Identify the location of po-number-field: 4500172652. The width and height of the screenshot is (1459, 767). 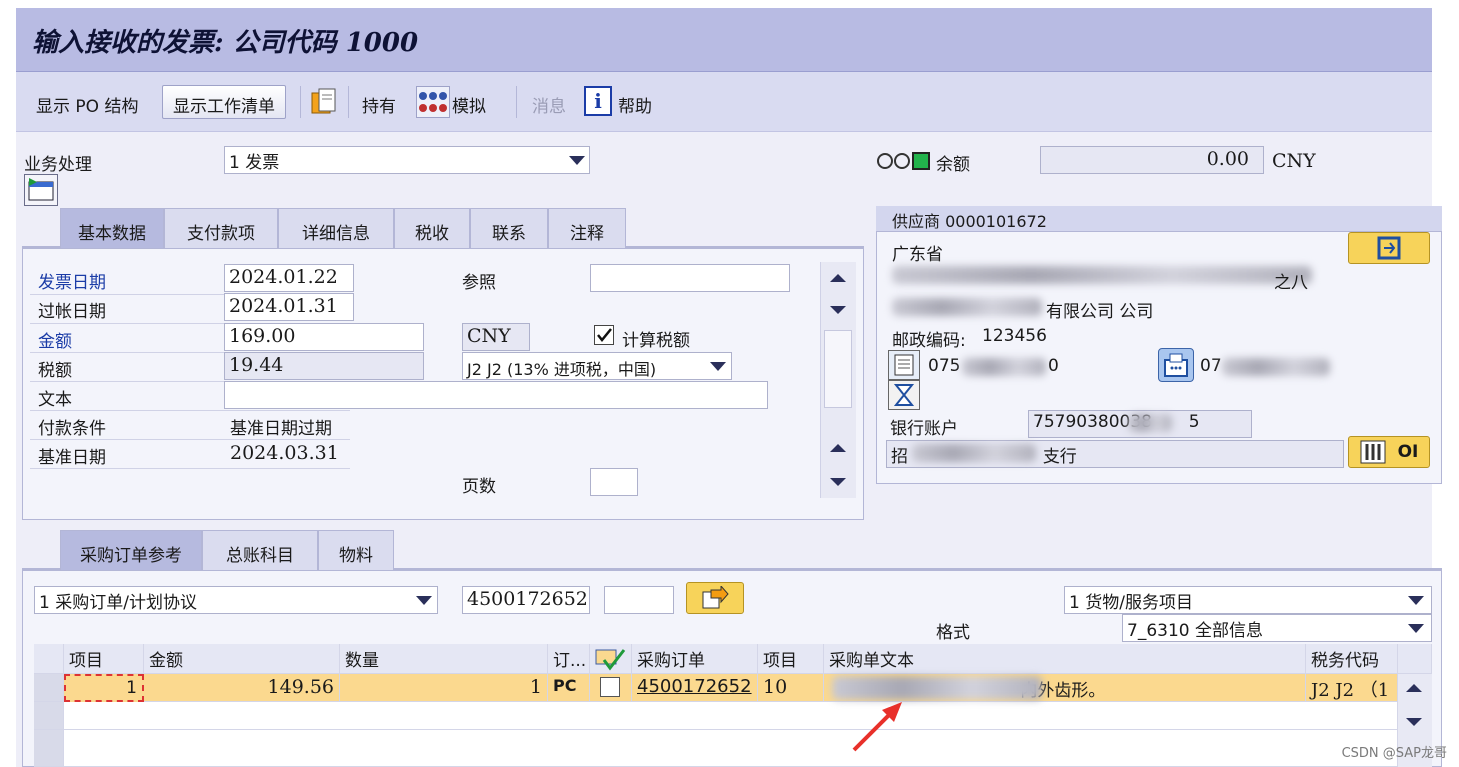
(526, 600).